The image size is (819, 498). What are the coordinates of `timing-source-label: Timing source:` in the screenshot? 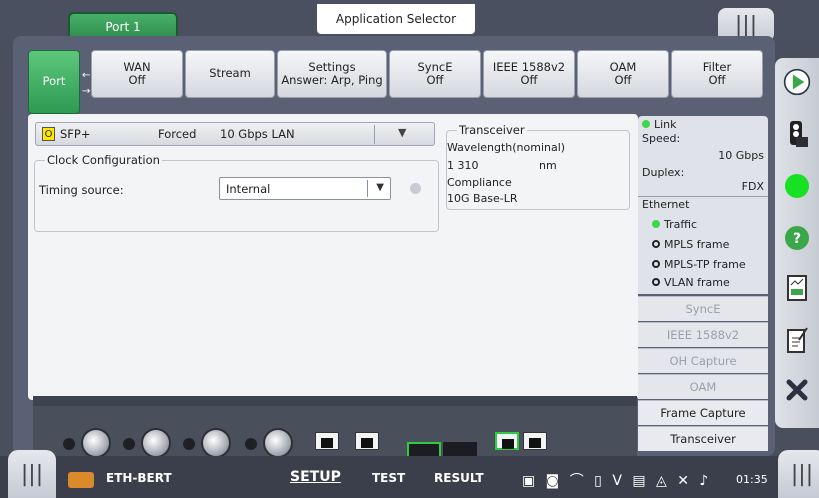 It's located at (81, 190).